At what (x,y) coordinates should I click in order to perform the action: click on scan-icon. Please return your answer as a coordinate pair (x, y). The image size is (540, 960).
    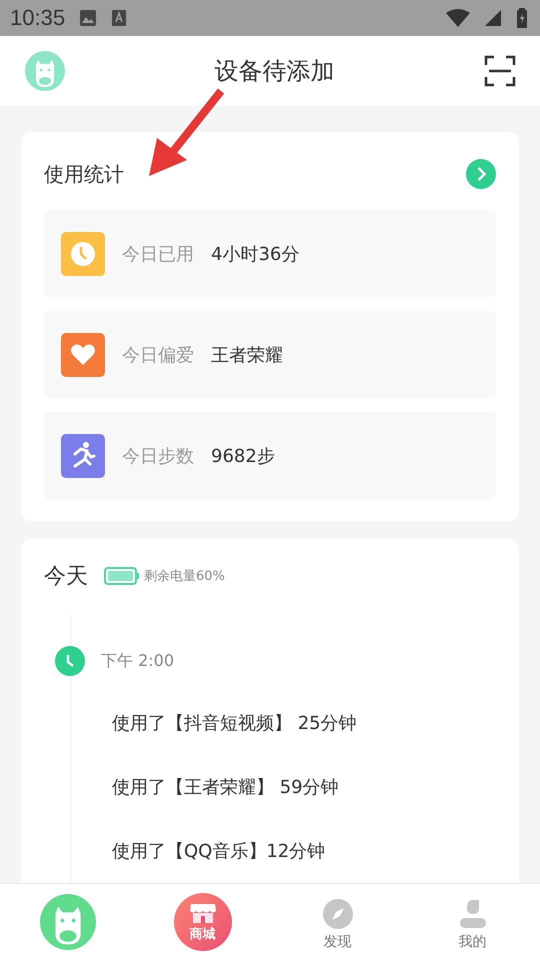
    Looking at the image, I should click on (500, 71).